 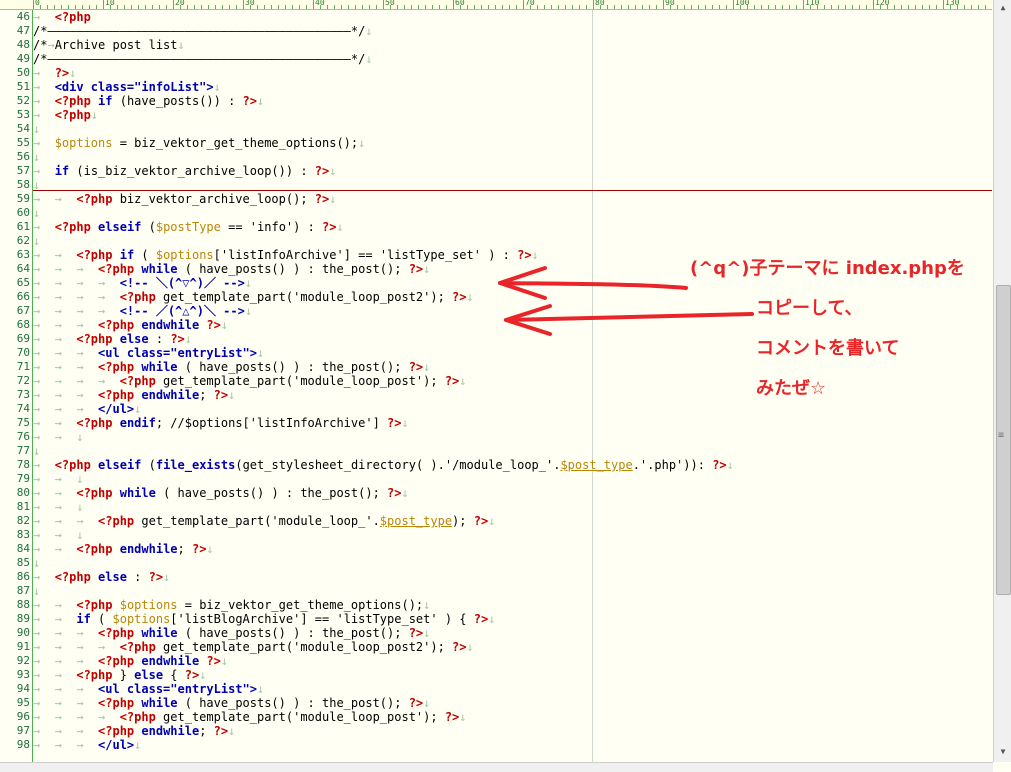 I want to click on code-line: → ?>↓, so click(x=54, y=73).